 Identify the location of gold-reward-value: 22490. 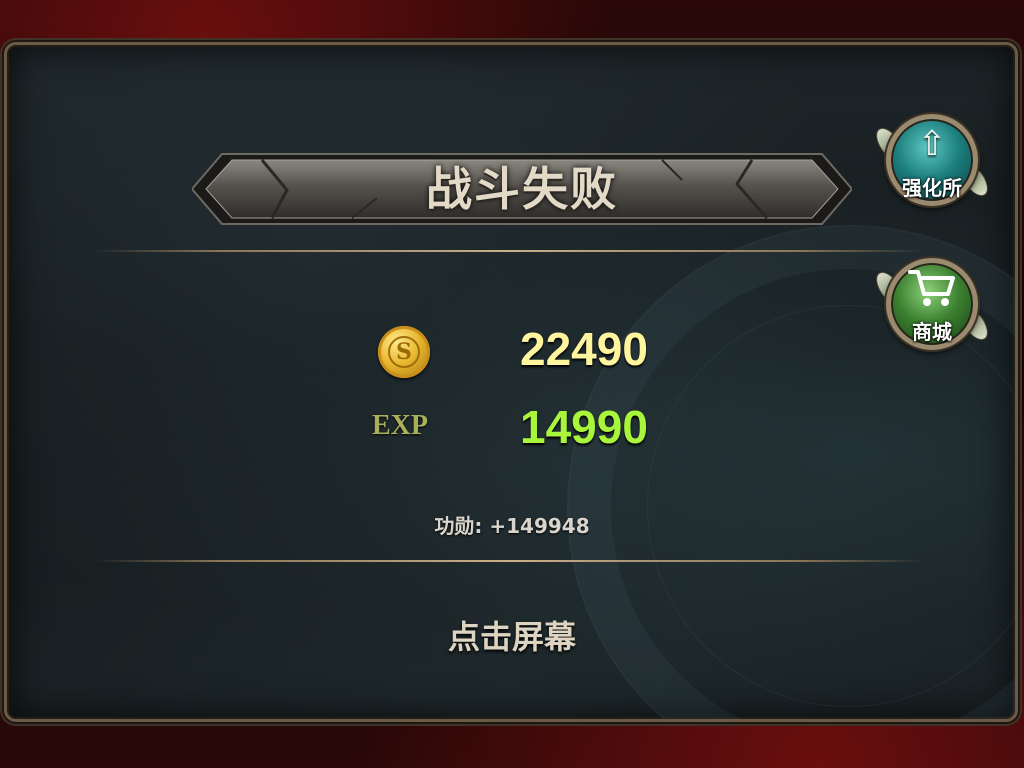
(584, 349).